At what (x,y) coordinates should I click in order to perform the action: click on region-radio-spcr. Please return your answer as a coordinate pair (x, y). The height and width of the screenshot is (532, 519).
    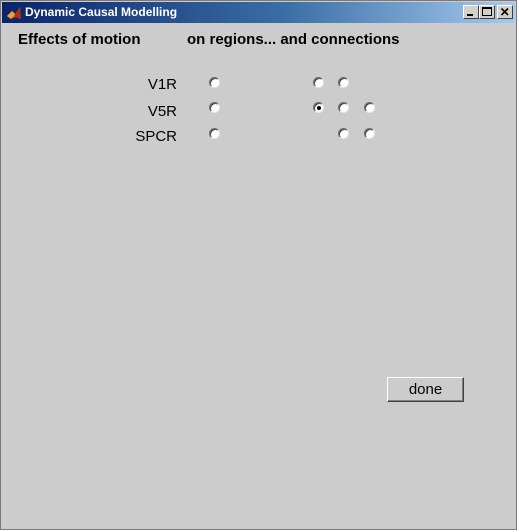
    Looking at the image, I should click on (214, 133).